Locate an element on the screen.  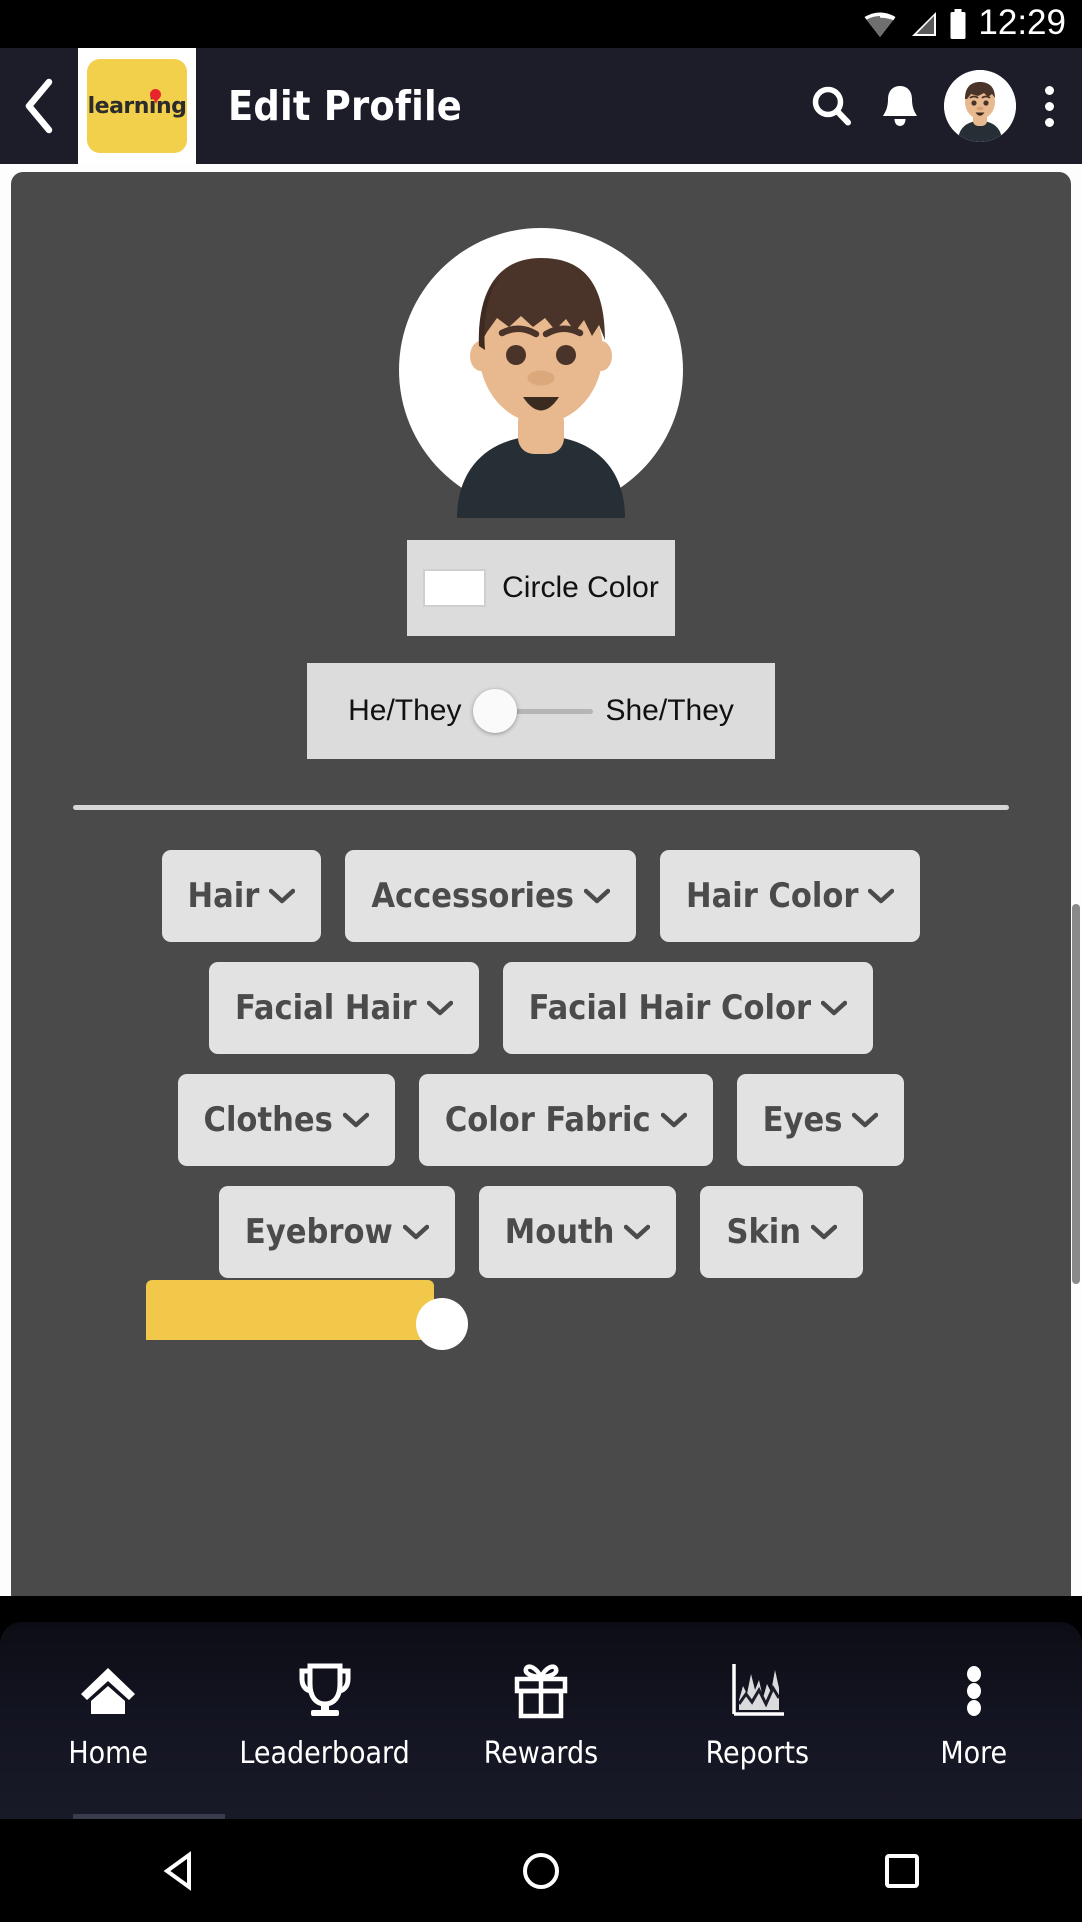
nav-item-reports: Reports is located at coordinates (757, 1715).